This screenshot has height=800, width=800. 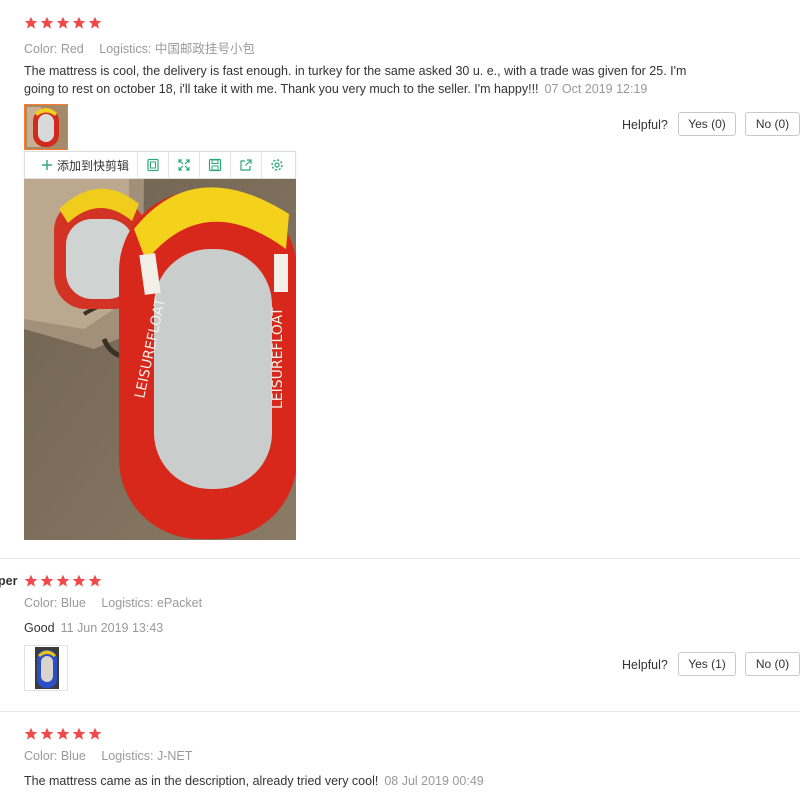 I want to click on review-attributes: Color: Blue Logistics: ePacket, so click(x=119, y=603).